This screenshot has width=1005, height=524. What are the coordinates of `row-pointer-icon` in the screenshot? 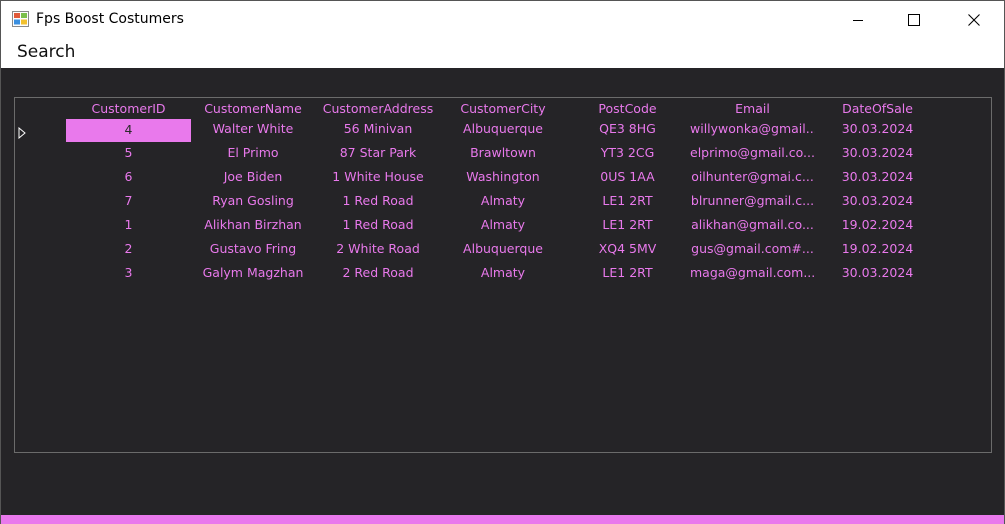 It's located at (22, 132).